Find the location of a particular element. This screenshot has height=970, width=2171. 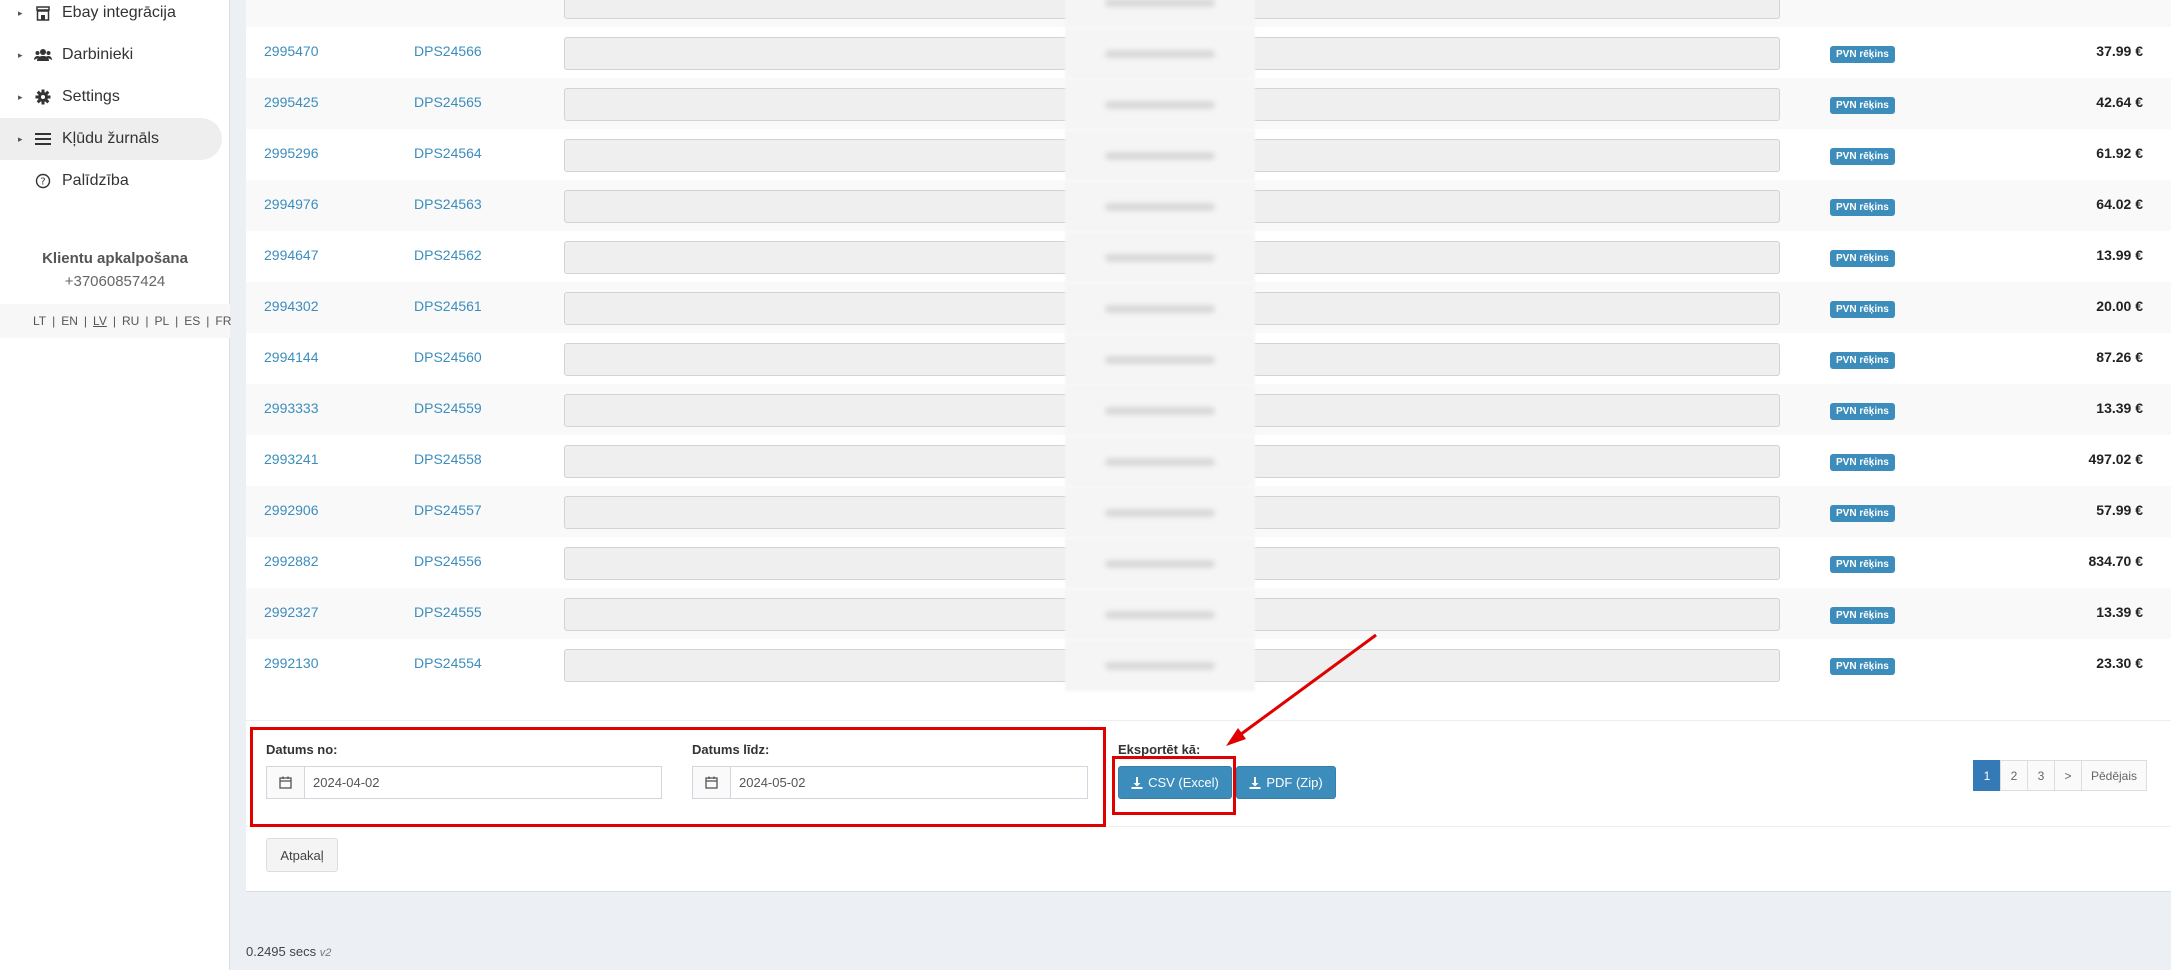

table-row is located at coordinates (1208, 14).